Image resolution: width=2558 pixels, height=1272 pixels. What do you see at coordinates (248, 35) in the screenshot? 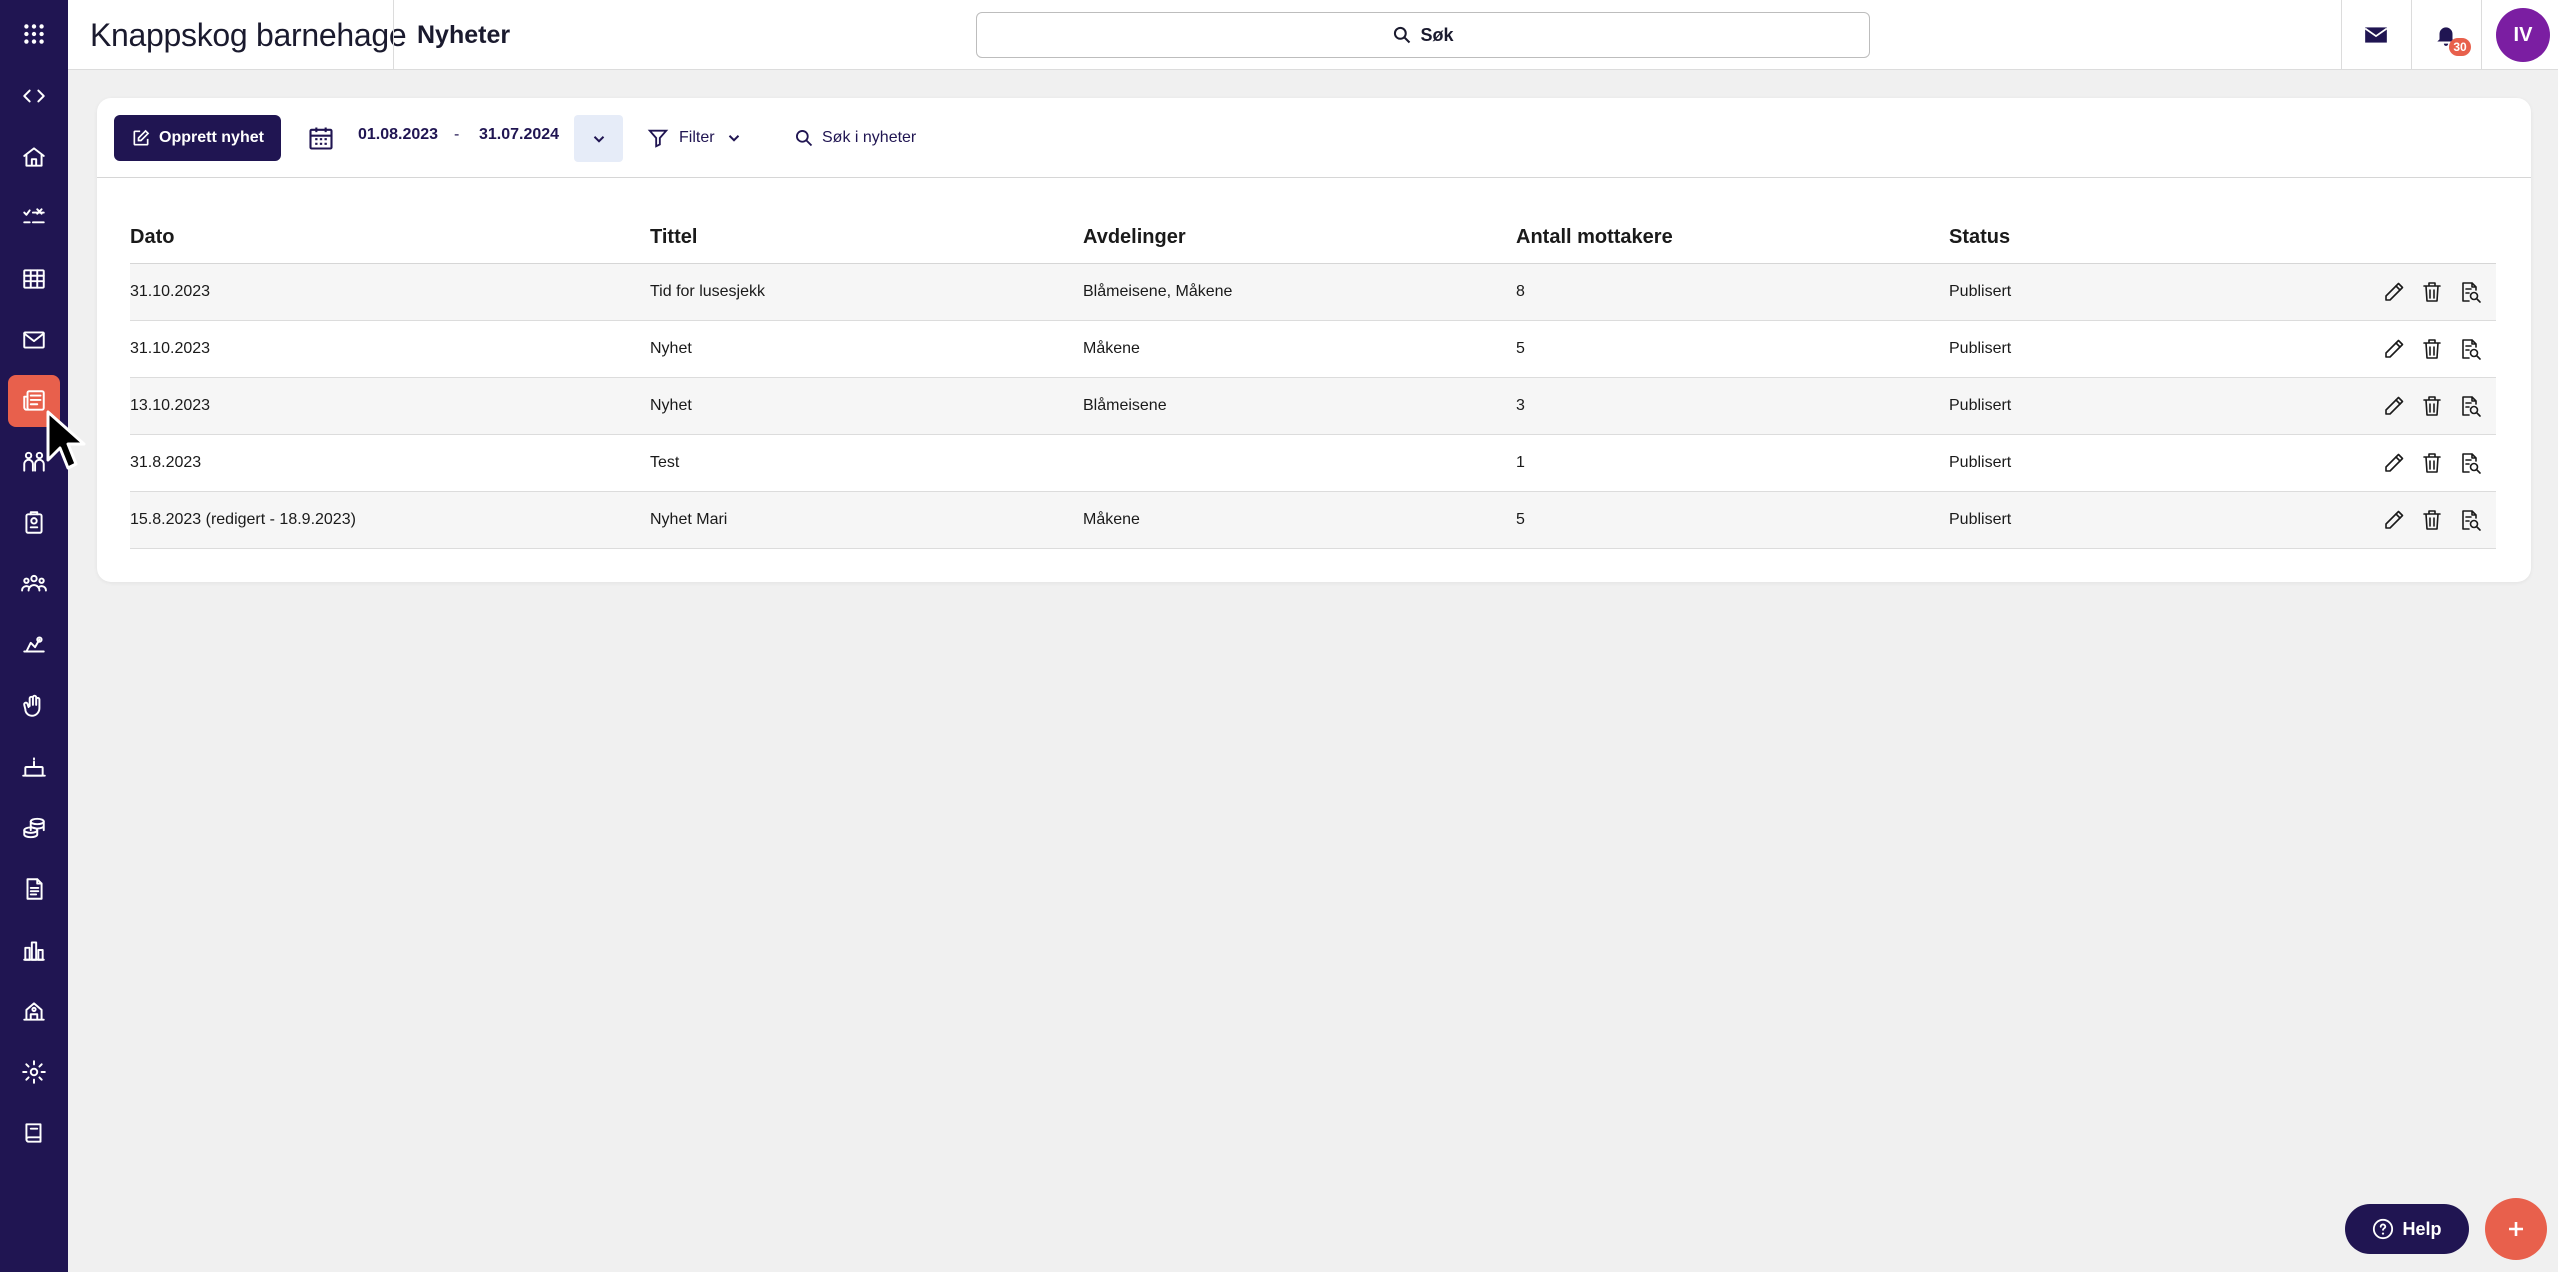
I see `org-name: Knappskog barnehage` at bounding box center [248, 35].